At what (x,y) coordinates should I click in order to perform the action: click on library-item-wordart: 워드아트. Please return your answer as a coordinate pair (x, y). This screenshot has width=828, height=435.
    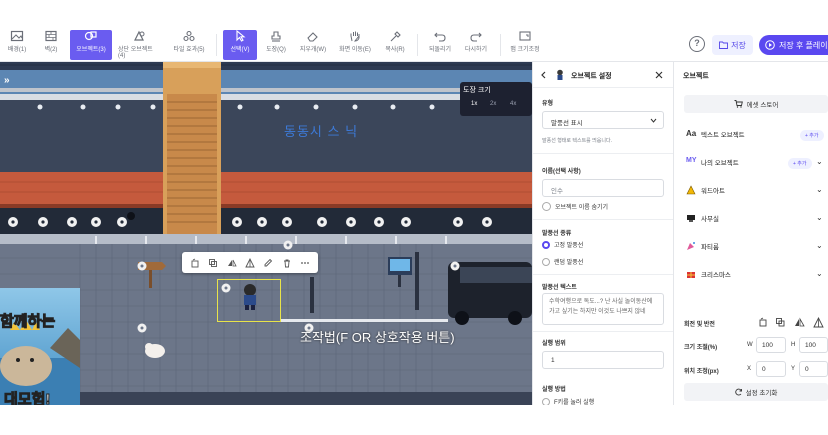
    Looking at the image, I should click on (705, 190).